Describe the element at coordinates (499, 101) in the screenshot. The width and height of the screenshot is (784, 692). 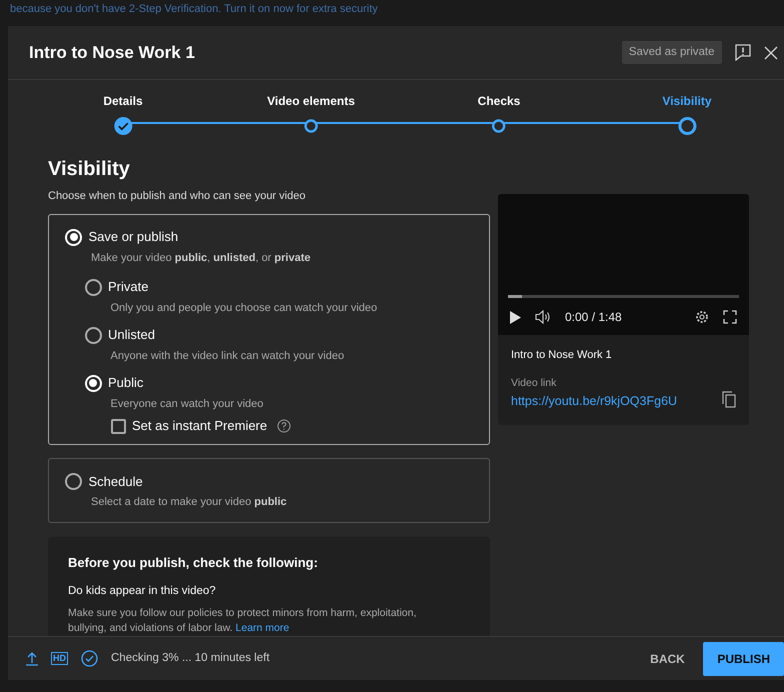
I see `step-label: Checks` at that location.